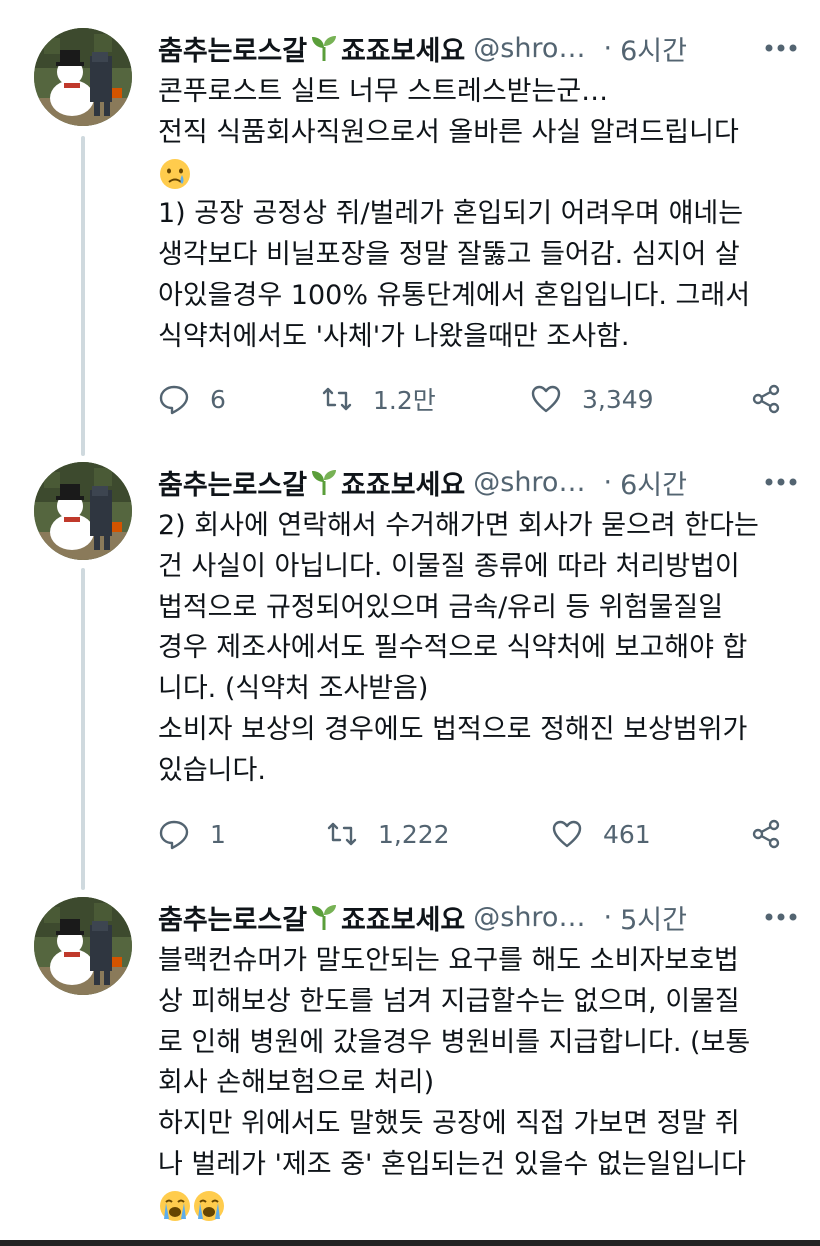 This screenshot has height=1246, width=820. I want to click on tweet-text-line: 로 인해 병원에 갔을경우 병원비를 지급합니다. (보통, so click(454, 1042).